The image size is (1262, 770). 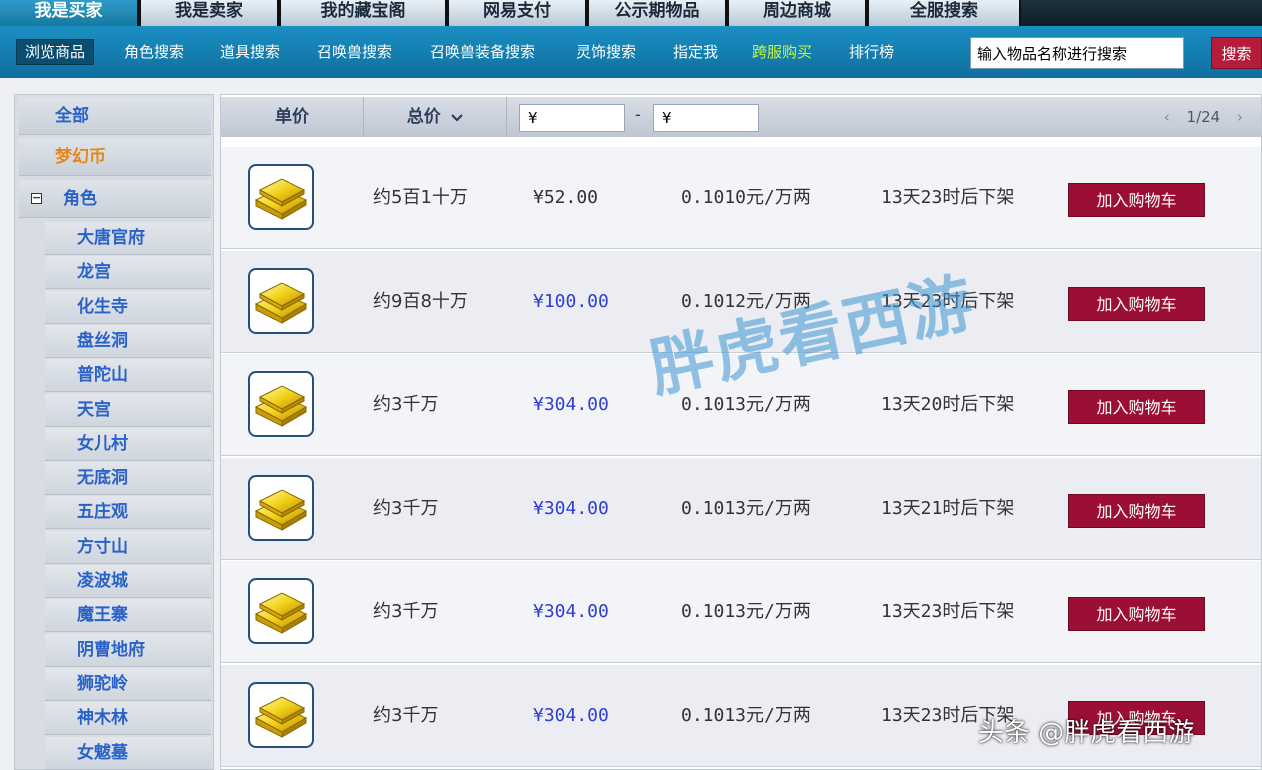 What do you see at coordinates (128, 581) in the screenshot?
I see `sidebar-item-school: 凌波城` at bounding box center [128, 581].